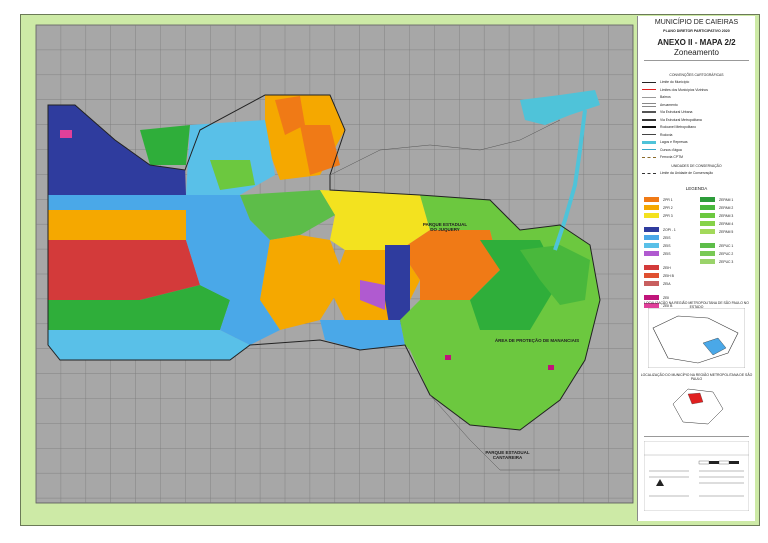  I want to click on legend-heading: LEGENDA, so click(696, 188).